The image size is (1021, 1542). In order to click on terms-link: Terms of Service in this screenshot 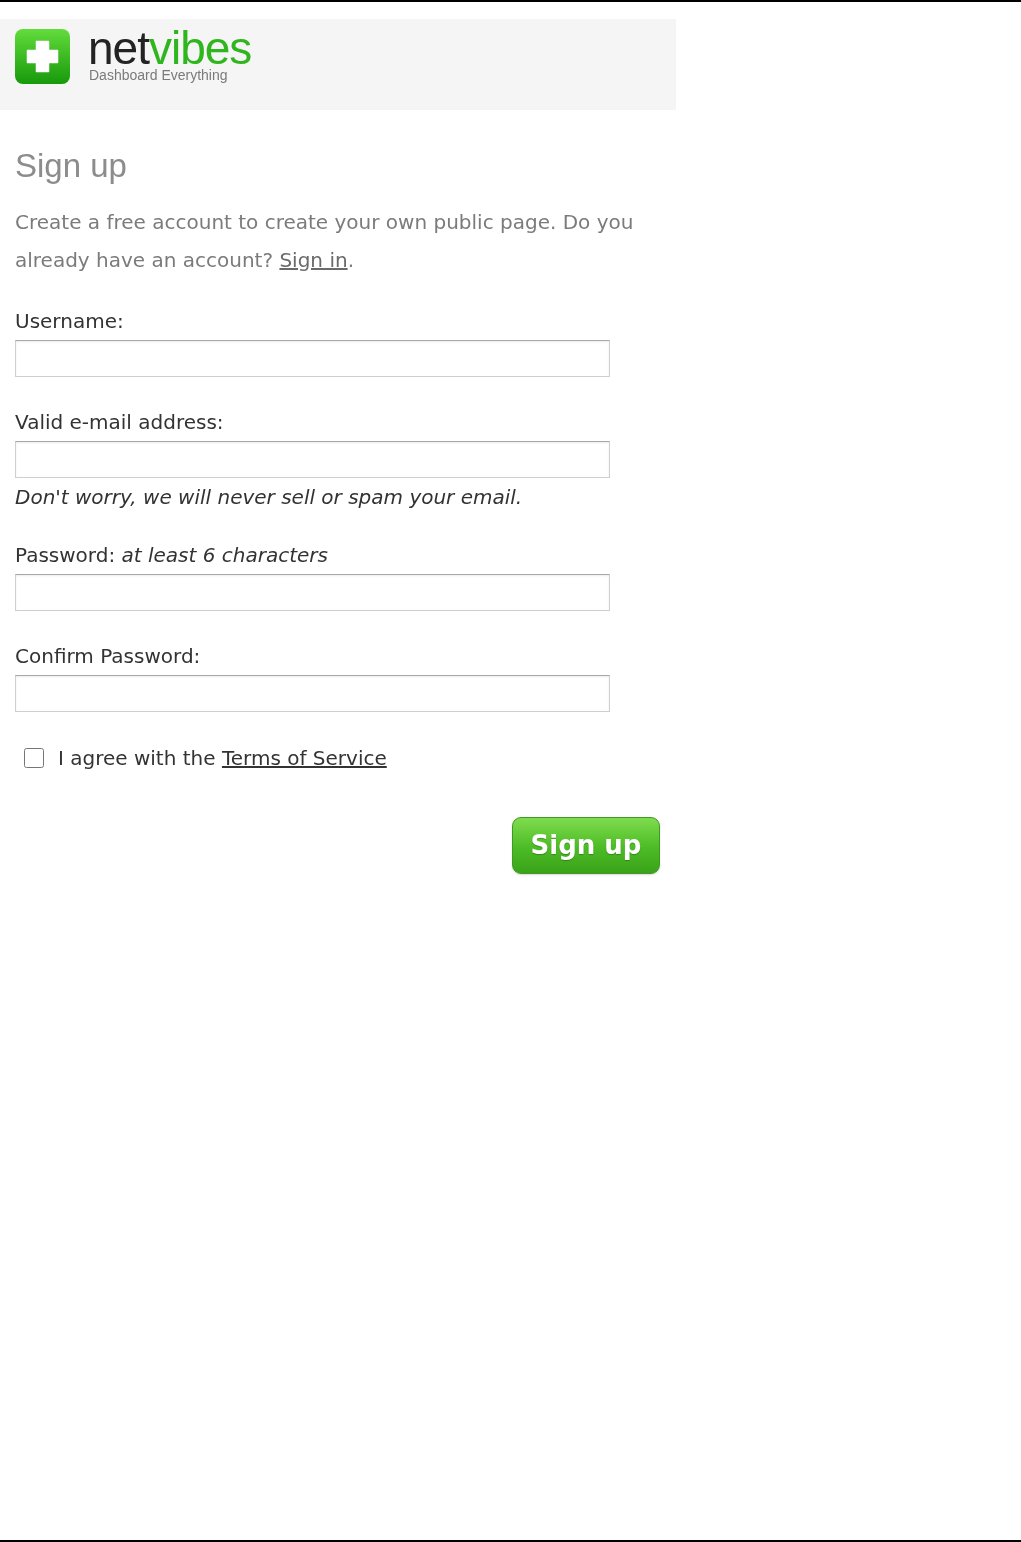, I will do `click(304, 757)`.